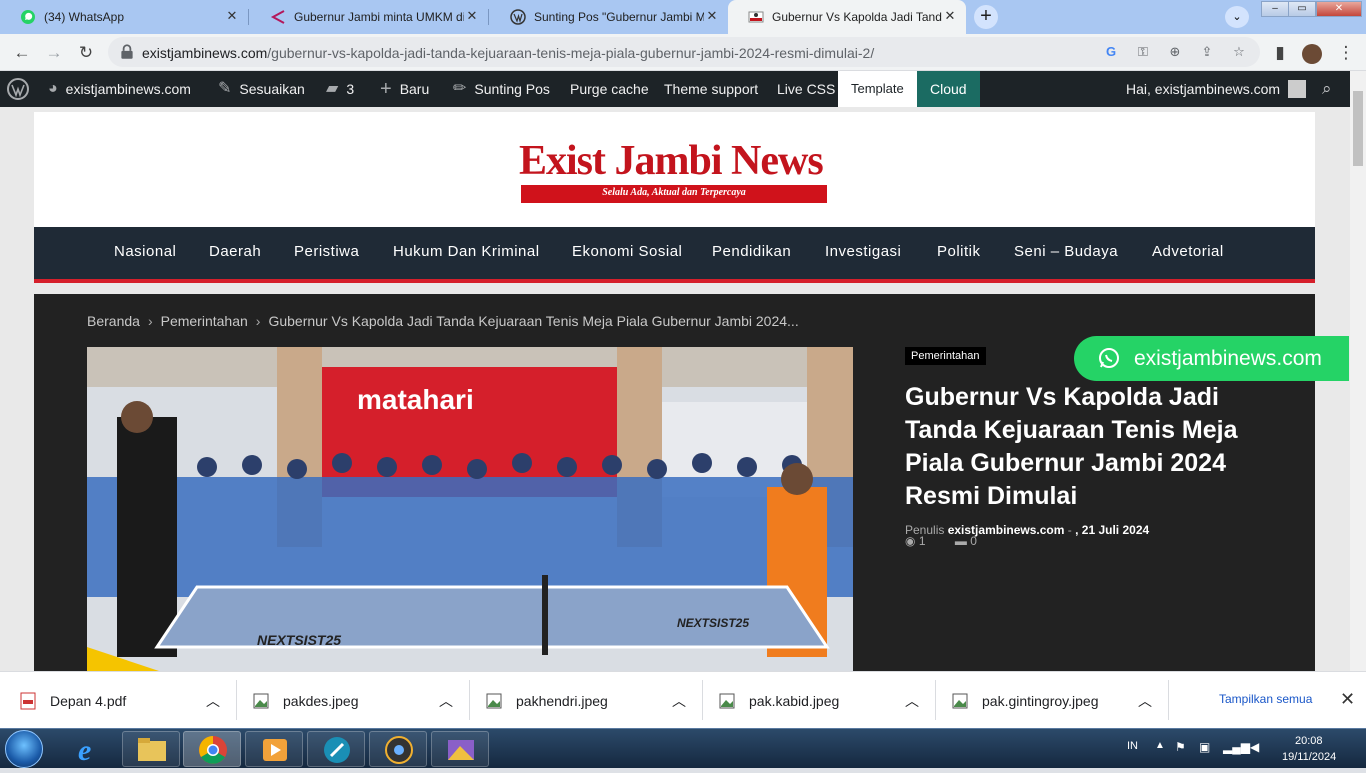 This screenshot has width=1366, height=773. What do you see at coordinates (1327, 89) in the screenshot?
I see `search-icon: ⌕` at bounding box center [1327, 89].